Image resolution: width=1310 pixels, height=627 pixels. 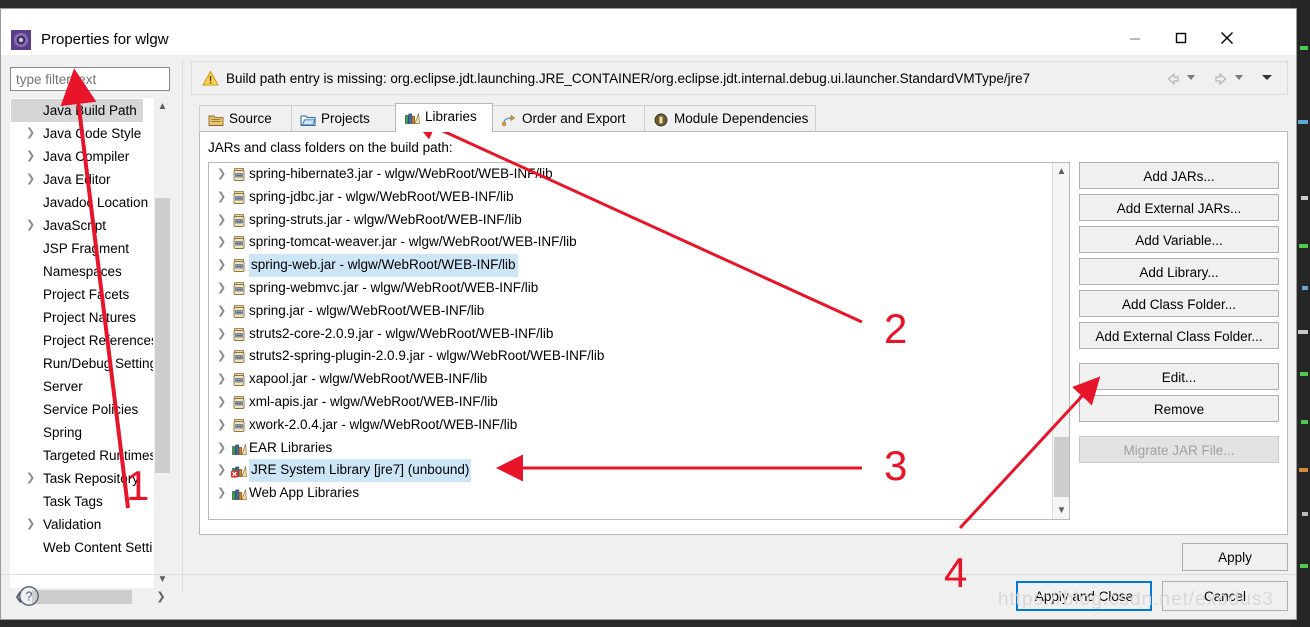 What do you see at coordinates (639, 311) in the screenshot?
I see `library-row: ❯ spring.jar - wlgw/WebRoot/WEB-INF/lib` at bounding box center [639, 311].